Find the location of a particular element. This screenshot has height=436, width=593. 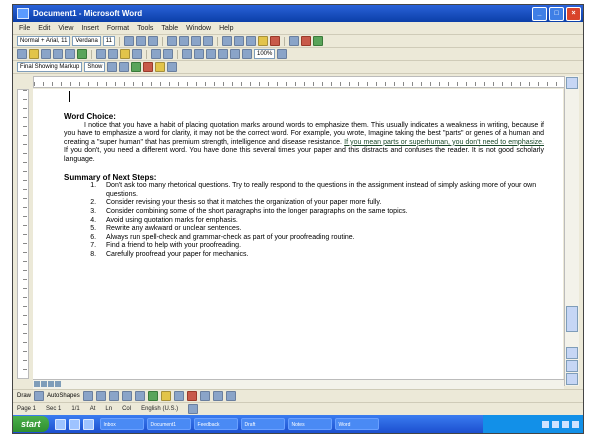

rectangle-icon is located at coordinates (113, 396).